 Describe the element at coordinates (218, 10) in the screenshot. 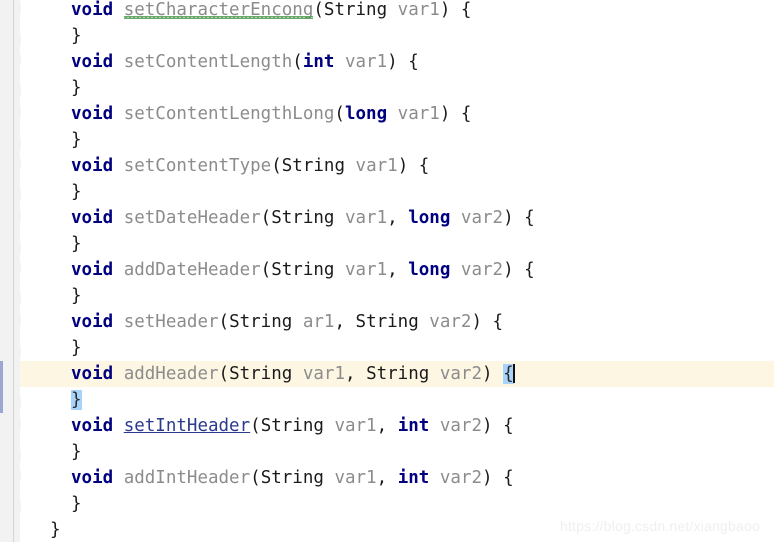

I see `spellcheck-typo: setCharacterEncong` at that location.